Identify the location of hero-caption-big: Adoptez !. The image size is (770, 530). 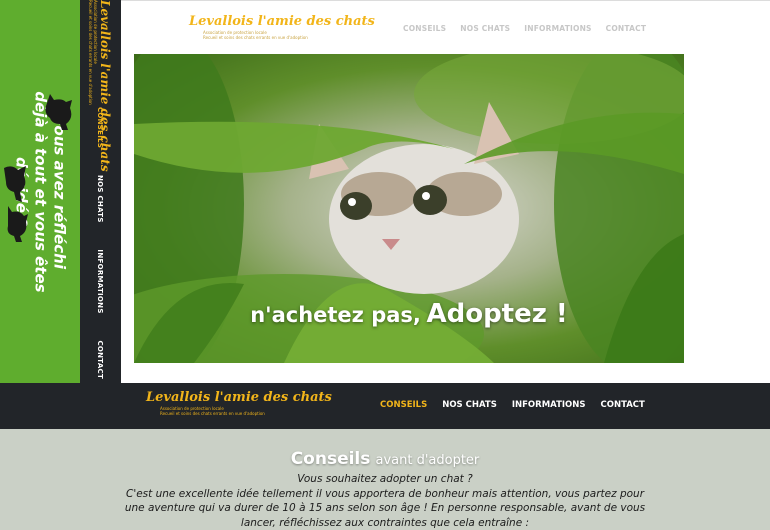
(497, 314).